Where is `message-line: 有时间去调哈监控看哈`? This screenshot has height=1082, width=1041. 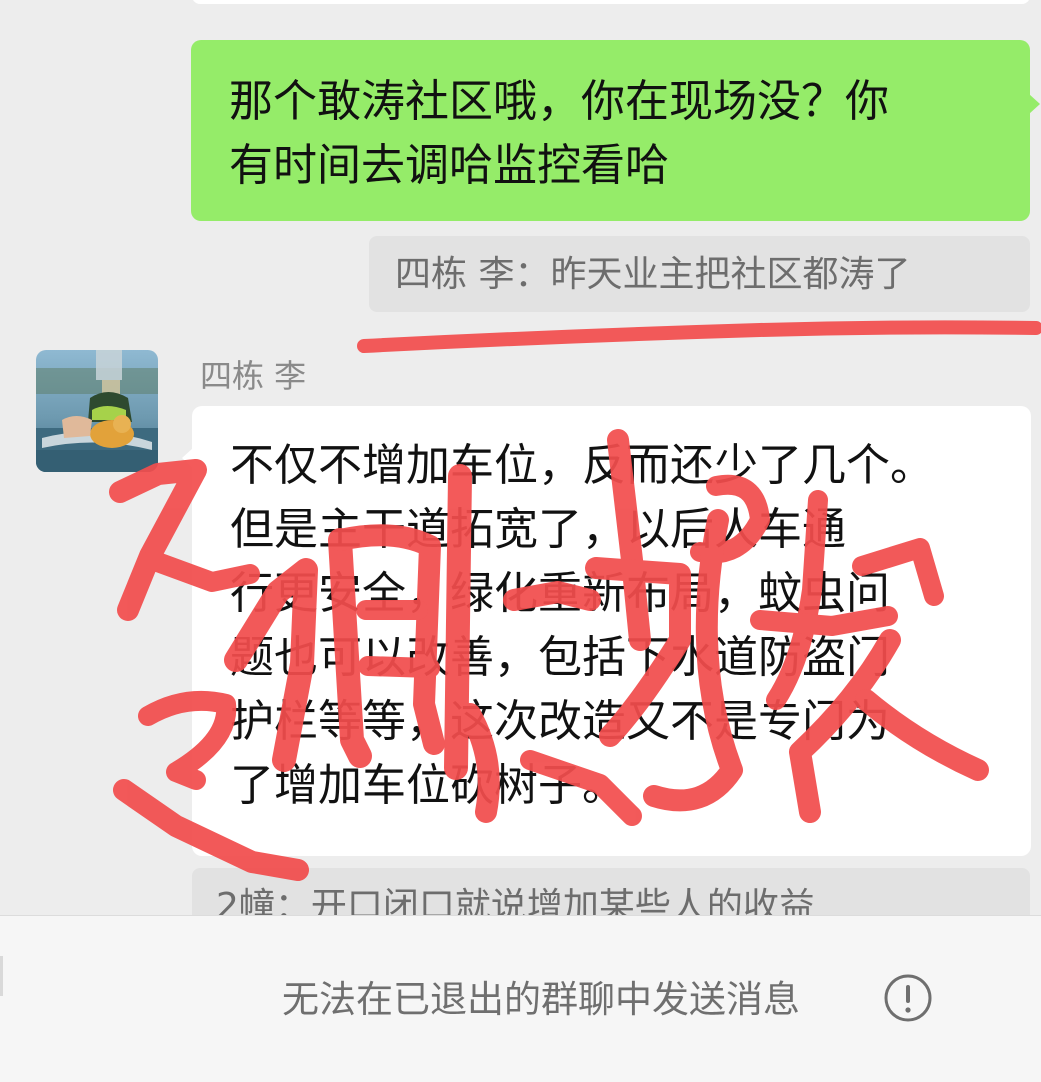
message-line: 有时间去调哈监控看哈 is located at coordinates (449, 165).